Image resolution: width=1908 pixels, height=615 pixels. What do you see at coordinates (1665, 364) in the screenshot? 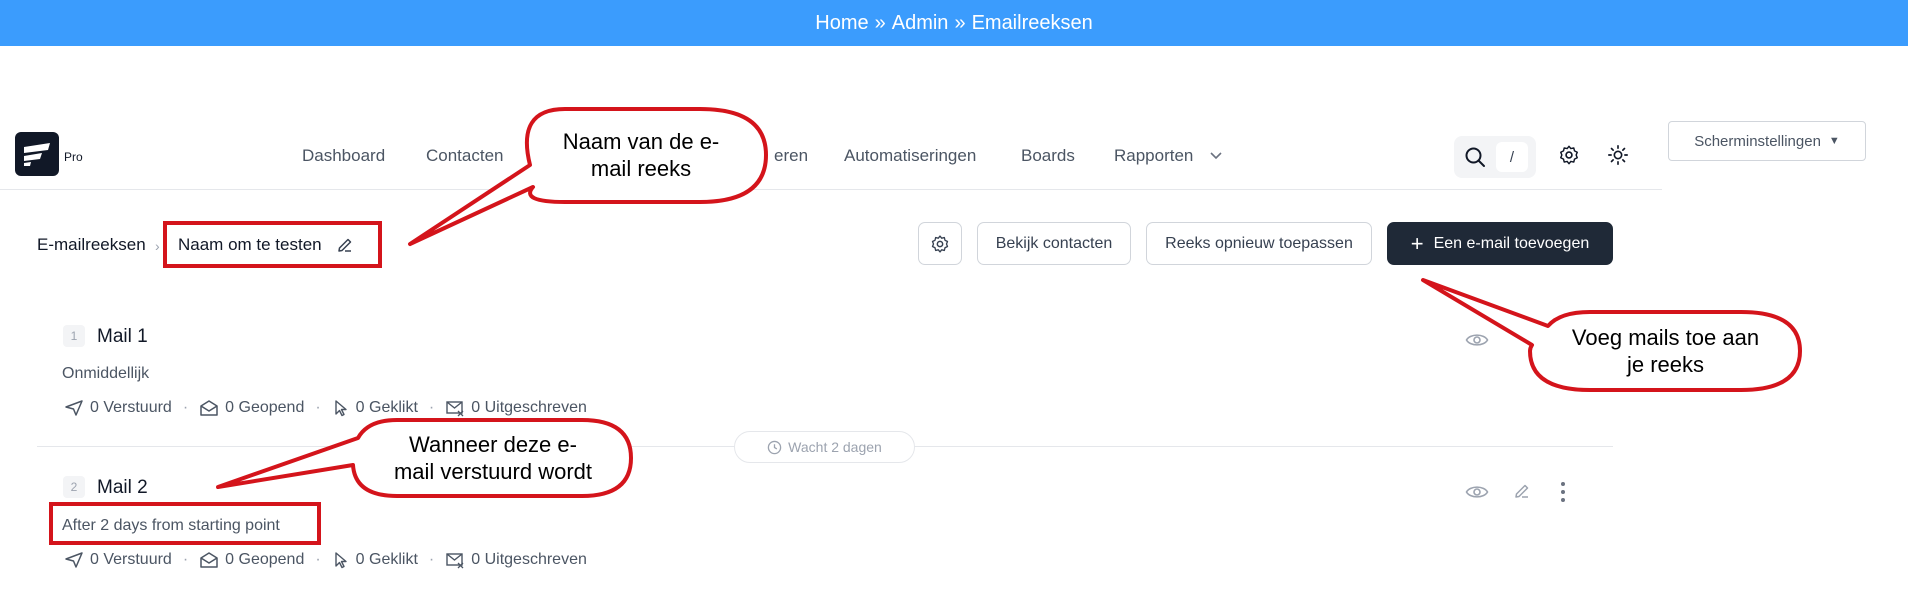
I see `callout-line: je reeks` at bounding box center [1665, 364].